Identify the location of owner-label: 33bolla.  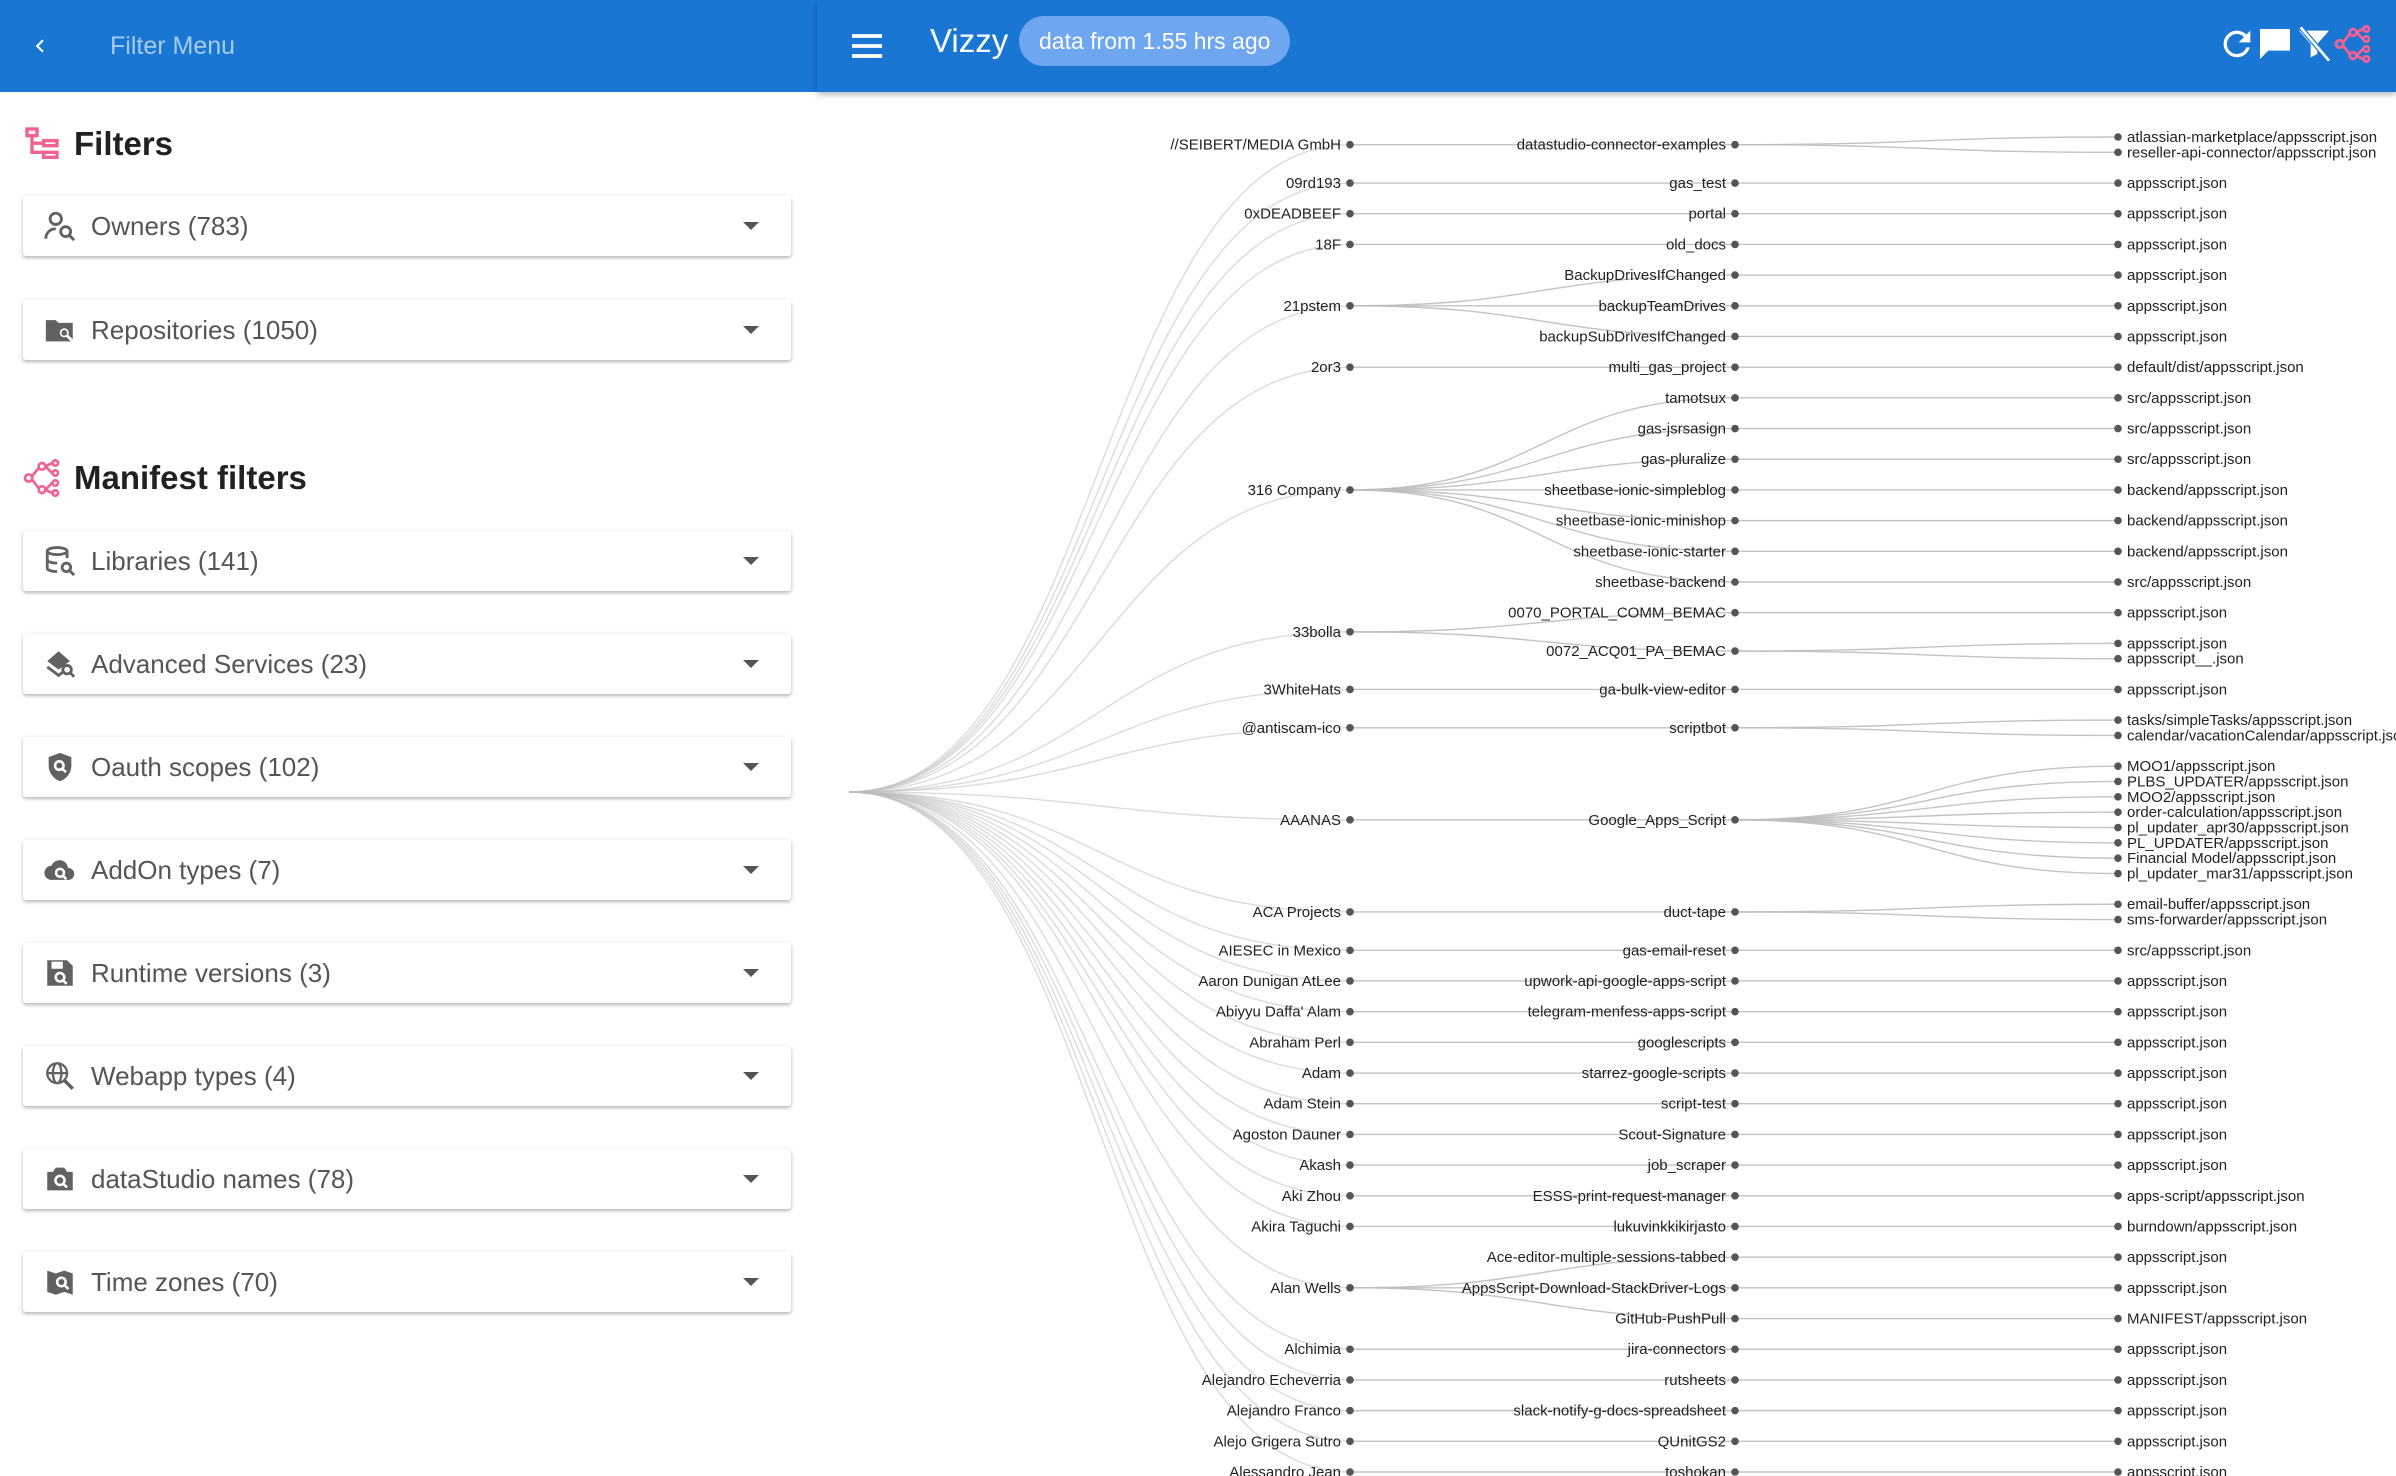
(1317, 632).